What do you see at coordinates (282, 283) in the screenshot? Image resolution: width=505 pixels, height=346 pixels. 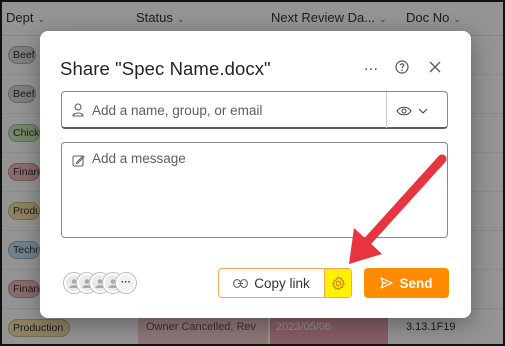 I see `copy-link-label: Copy link` at bounding box center [282, 283].